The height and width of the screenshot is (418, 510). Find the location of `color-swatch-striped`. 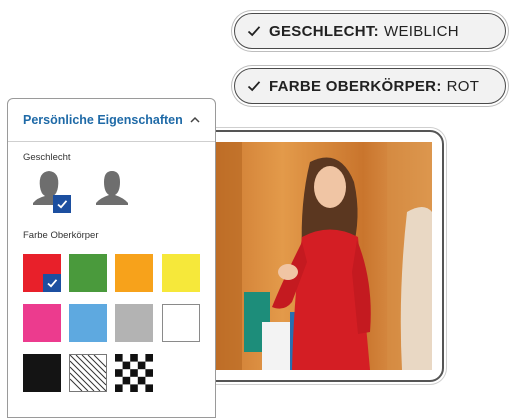

color-swatch-striped is located at coordinates (88, 373).